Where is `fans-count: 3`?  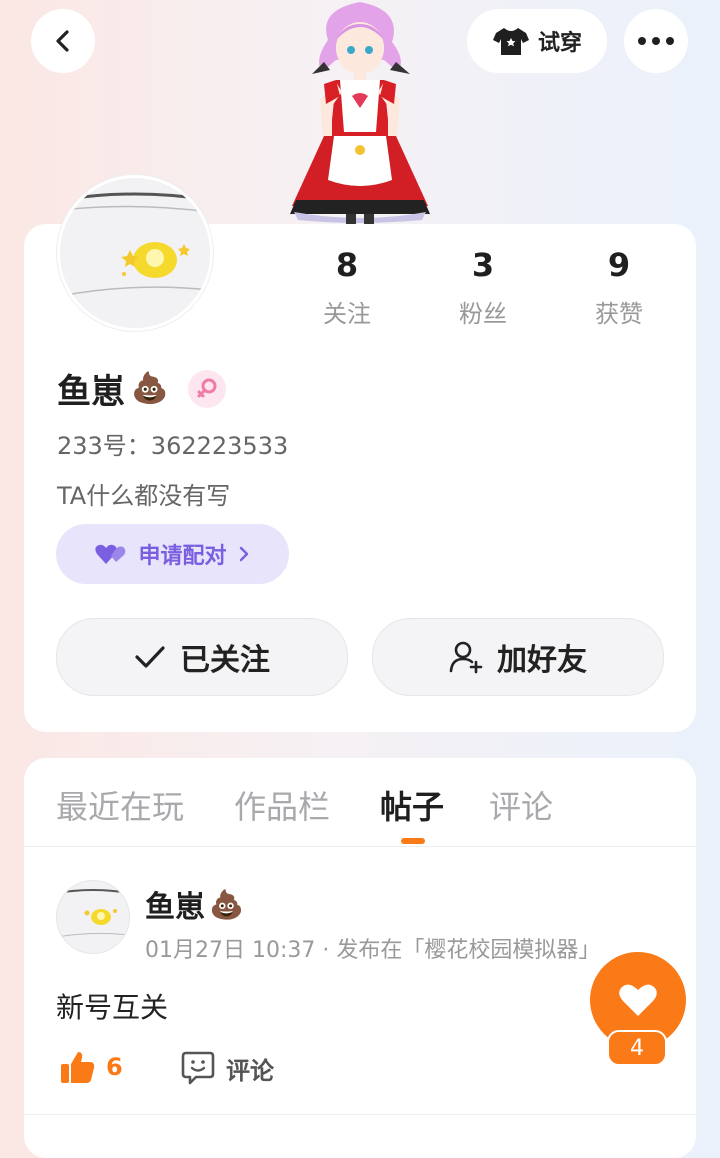
fans-count: 3 is located at coordinates (483, 265).